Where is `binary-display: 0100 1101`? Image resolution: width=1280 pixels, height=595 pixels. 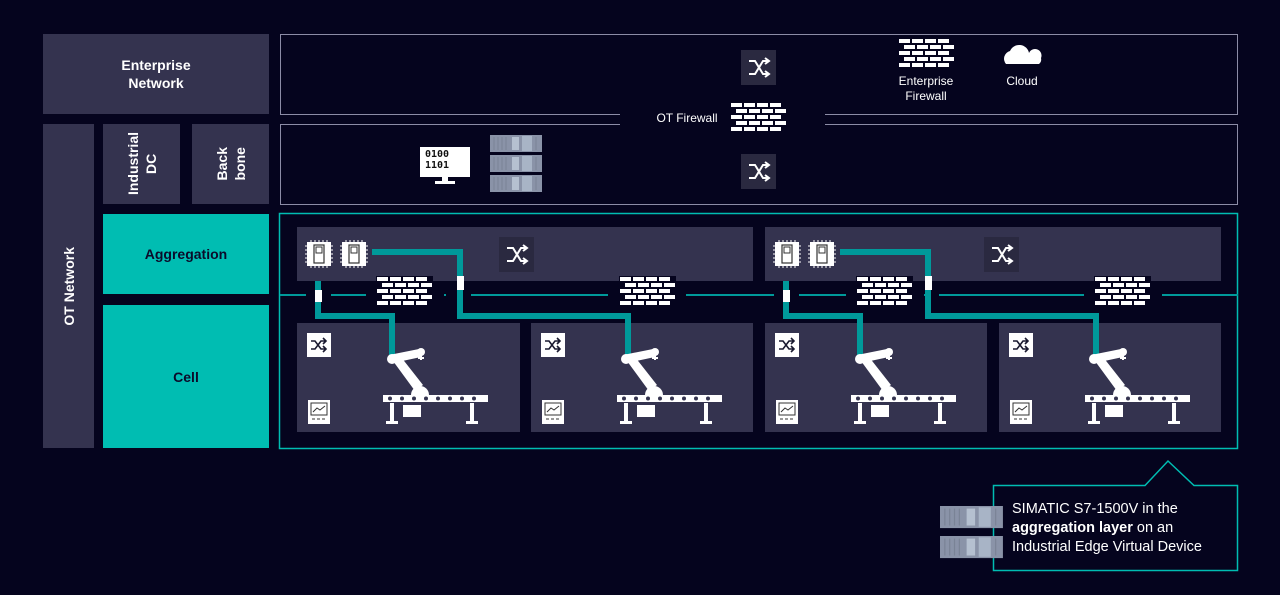 binary-display: 0100 1101 is located at coordinates (437, 160).